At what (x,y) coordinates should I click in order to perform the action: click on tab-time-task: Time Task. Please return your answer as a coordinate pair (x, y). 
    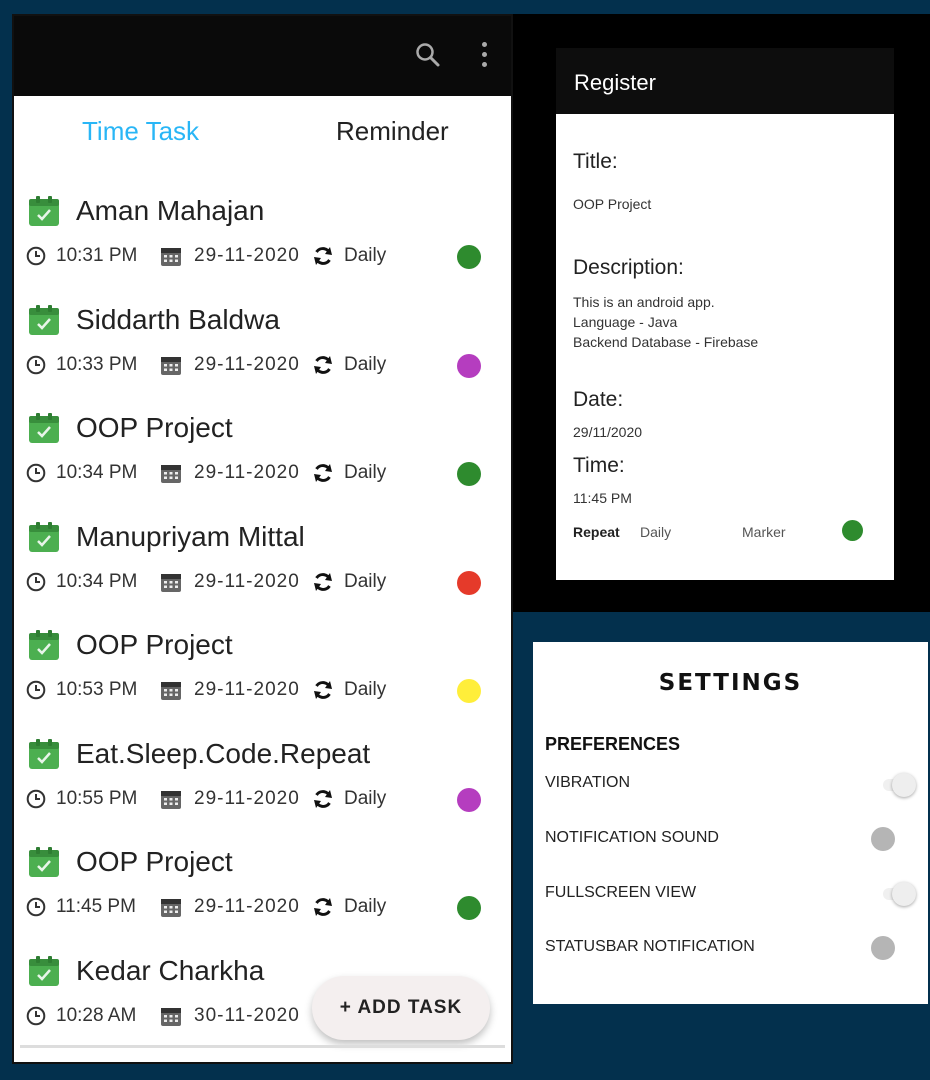
    Looking at the image, I should click on (140, 131).